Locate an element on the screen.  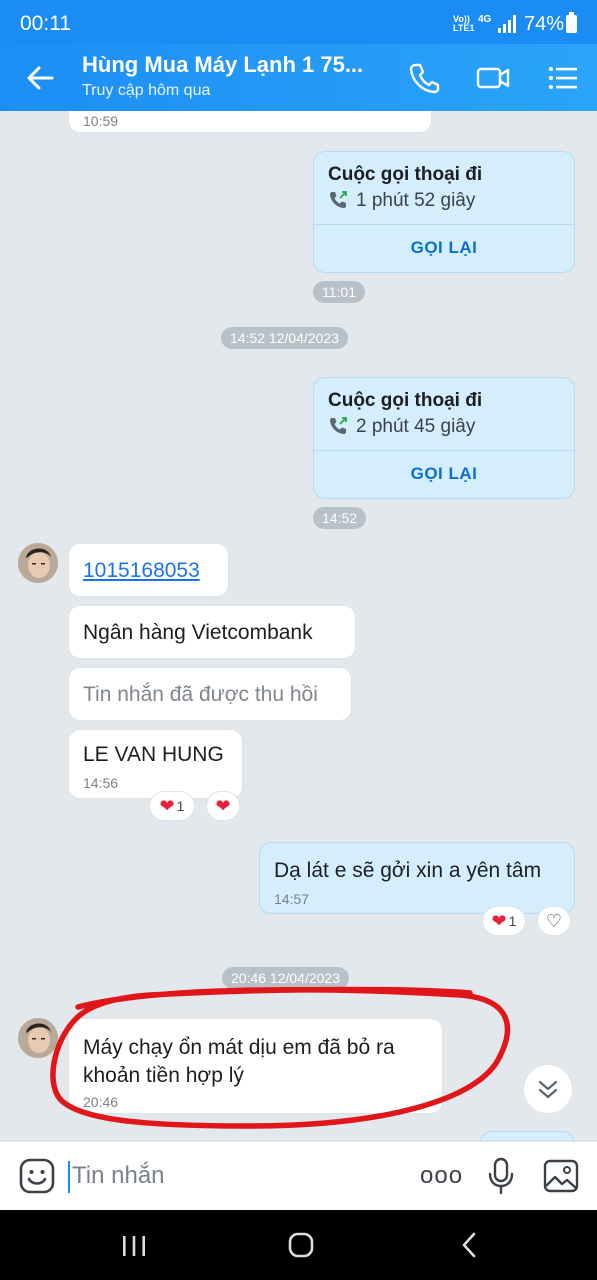
signal-icon is located at coordinates (507, 24).